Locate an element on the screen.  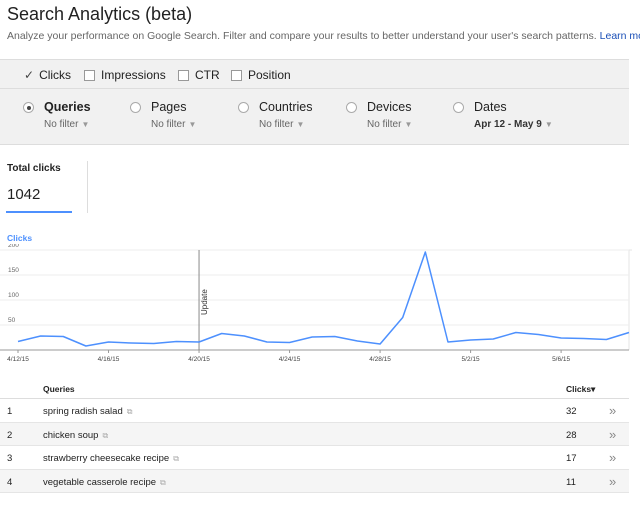
row-number: 3 is located at coordinates (10, 458).